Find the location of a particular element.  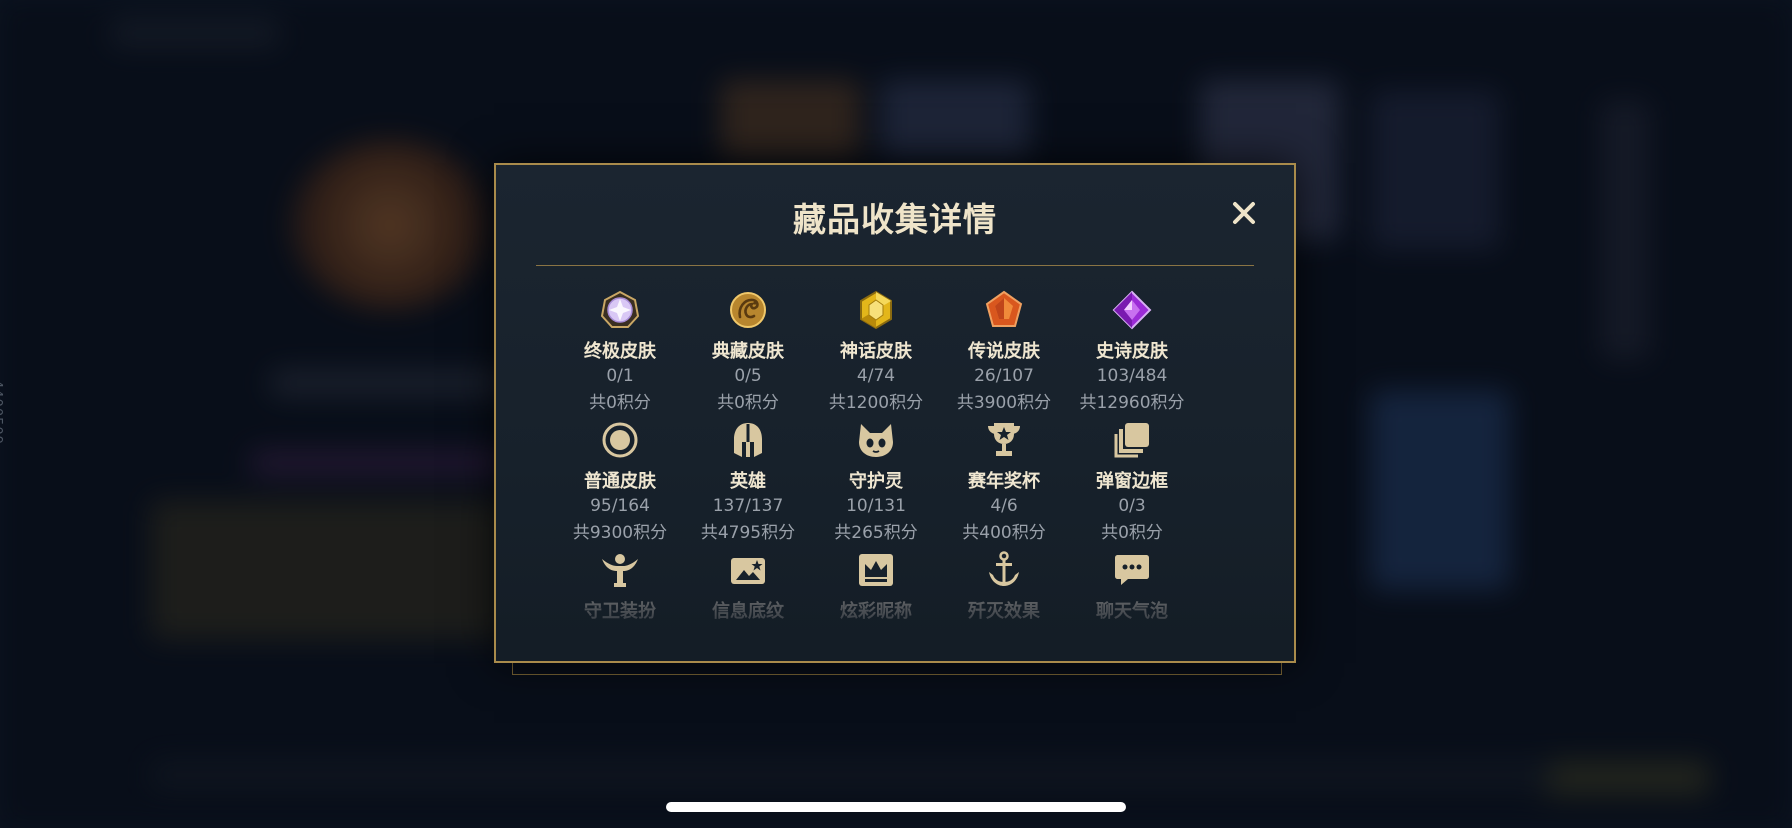

item-count: 4/6 is located at coordinates (1004, 506).